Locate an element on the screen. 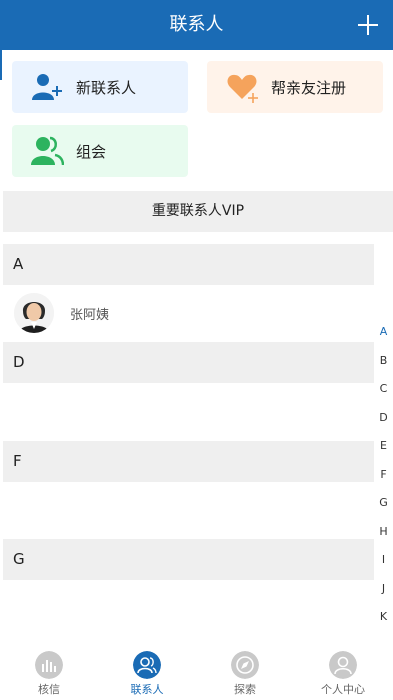 The width and height of the screenshot is (393, 700). tab-label: 探索 is located at coordinates (245, 689).